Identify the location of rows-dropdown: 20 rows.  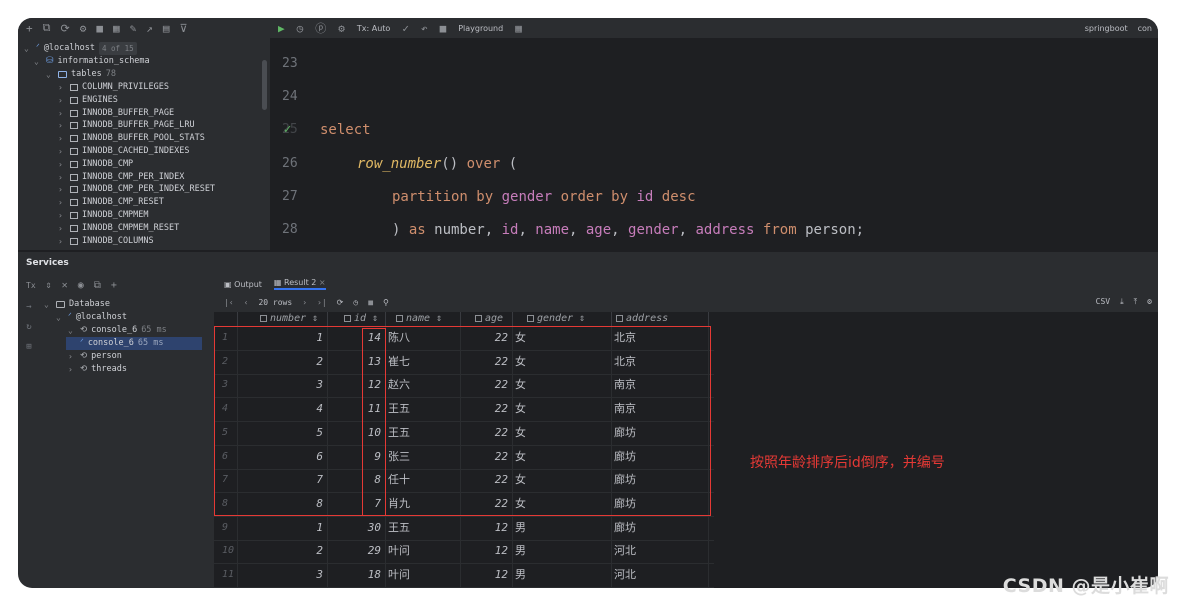
(275, 302).